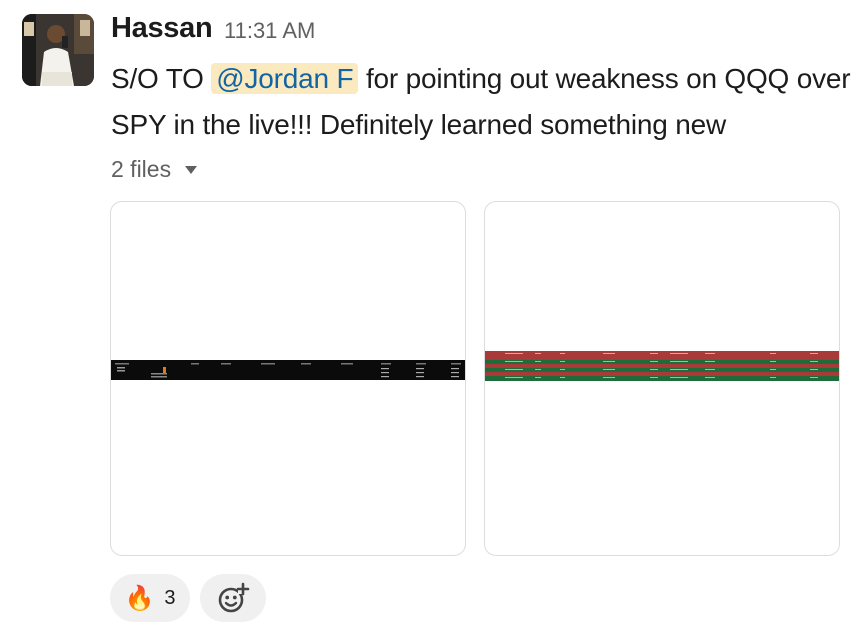 Image resolution: width=866 pixels, height=624 pixels. I want to click on add-reaction-button, so click(233, 598).